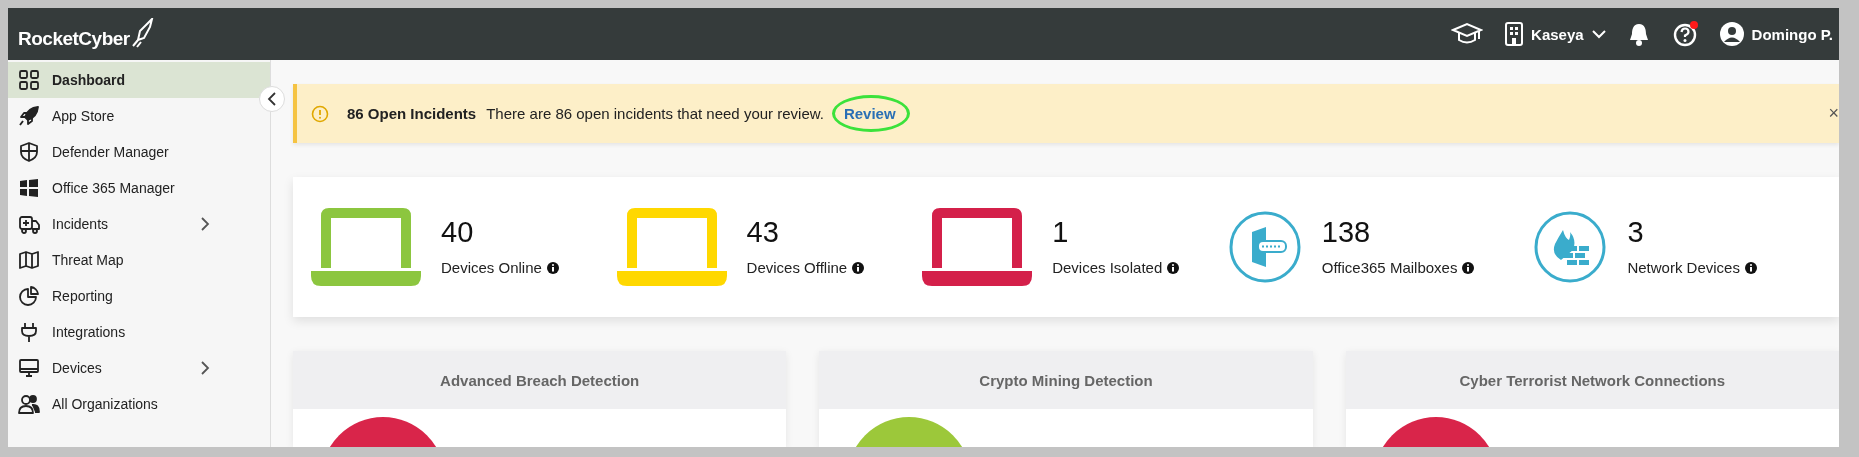 The width and height of the screenshot is (1859, 457). Describe the element at coordinates (1598, 34) in the screenshot. I see `chevron-down-icon` at that location.